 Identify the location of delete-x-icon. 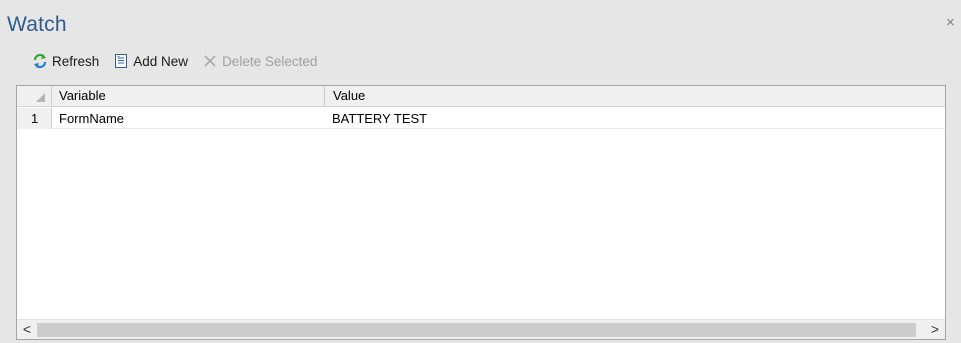
(210, 61).